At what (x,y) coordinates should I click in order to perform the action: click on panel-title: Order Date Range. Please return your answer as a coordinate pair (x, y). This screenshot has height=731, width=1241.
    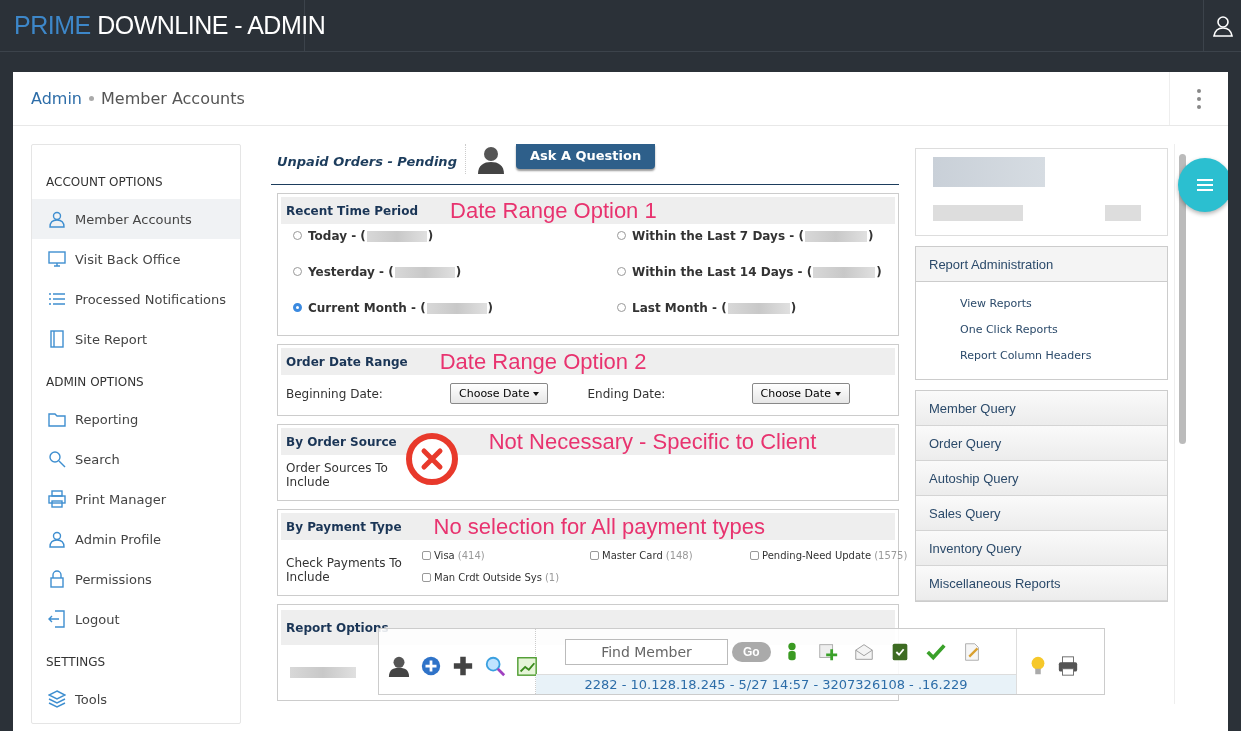
    Looking at the image, I should click on (347, 361).